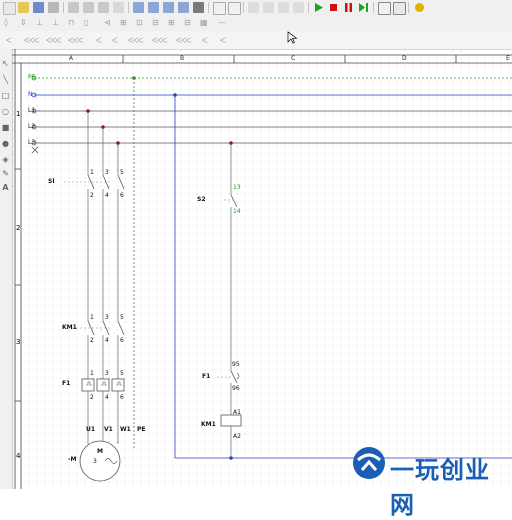 The height and width of the screenshot is (520, 512). Describe the element at coordinates (369, 463) in the screenshot. I see `watermark-logo-icon` at that location.